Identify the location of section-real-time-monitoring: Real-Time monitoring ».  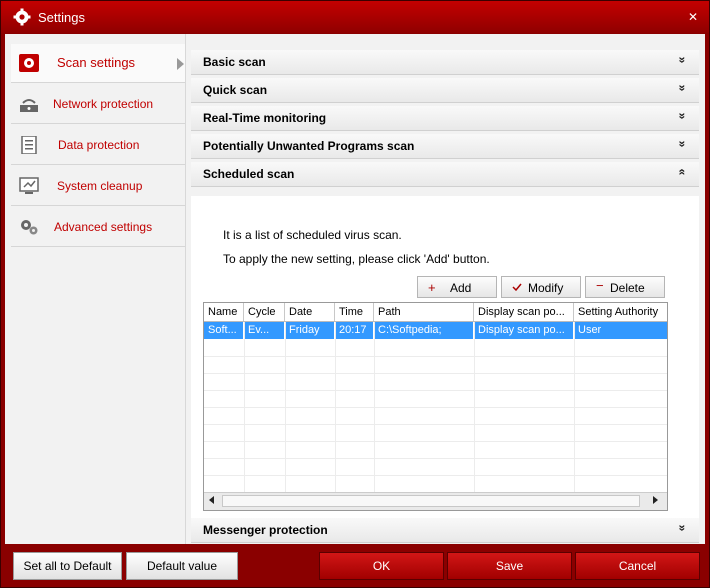
(445, 118).